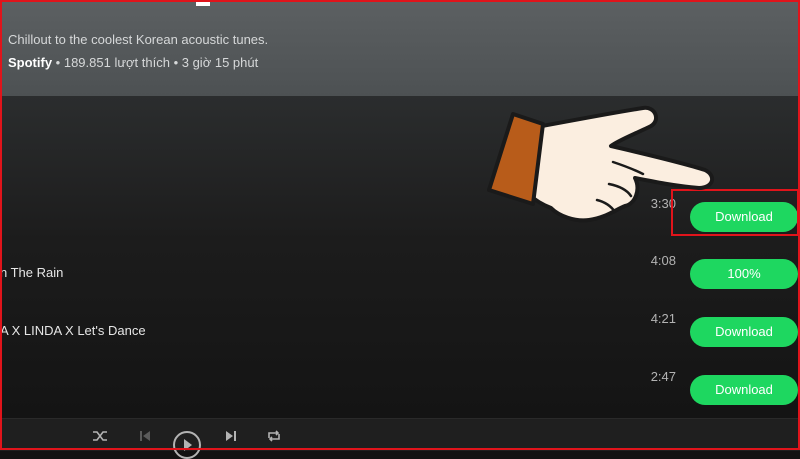  Describe the element at coordinates (274, 437) in the screenshot. I see `repeat-icon` at that location.